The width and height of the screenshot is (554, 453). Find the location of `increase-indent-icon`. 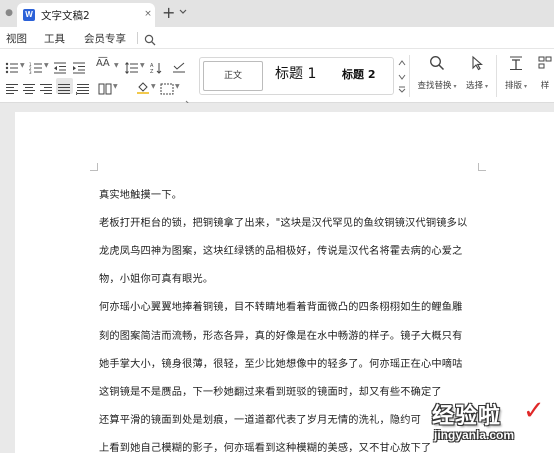

increase-indent-icon is located at coordinates (79, 66).